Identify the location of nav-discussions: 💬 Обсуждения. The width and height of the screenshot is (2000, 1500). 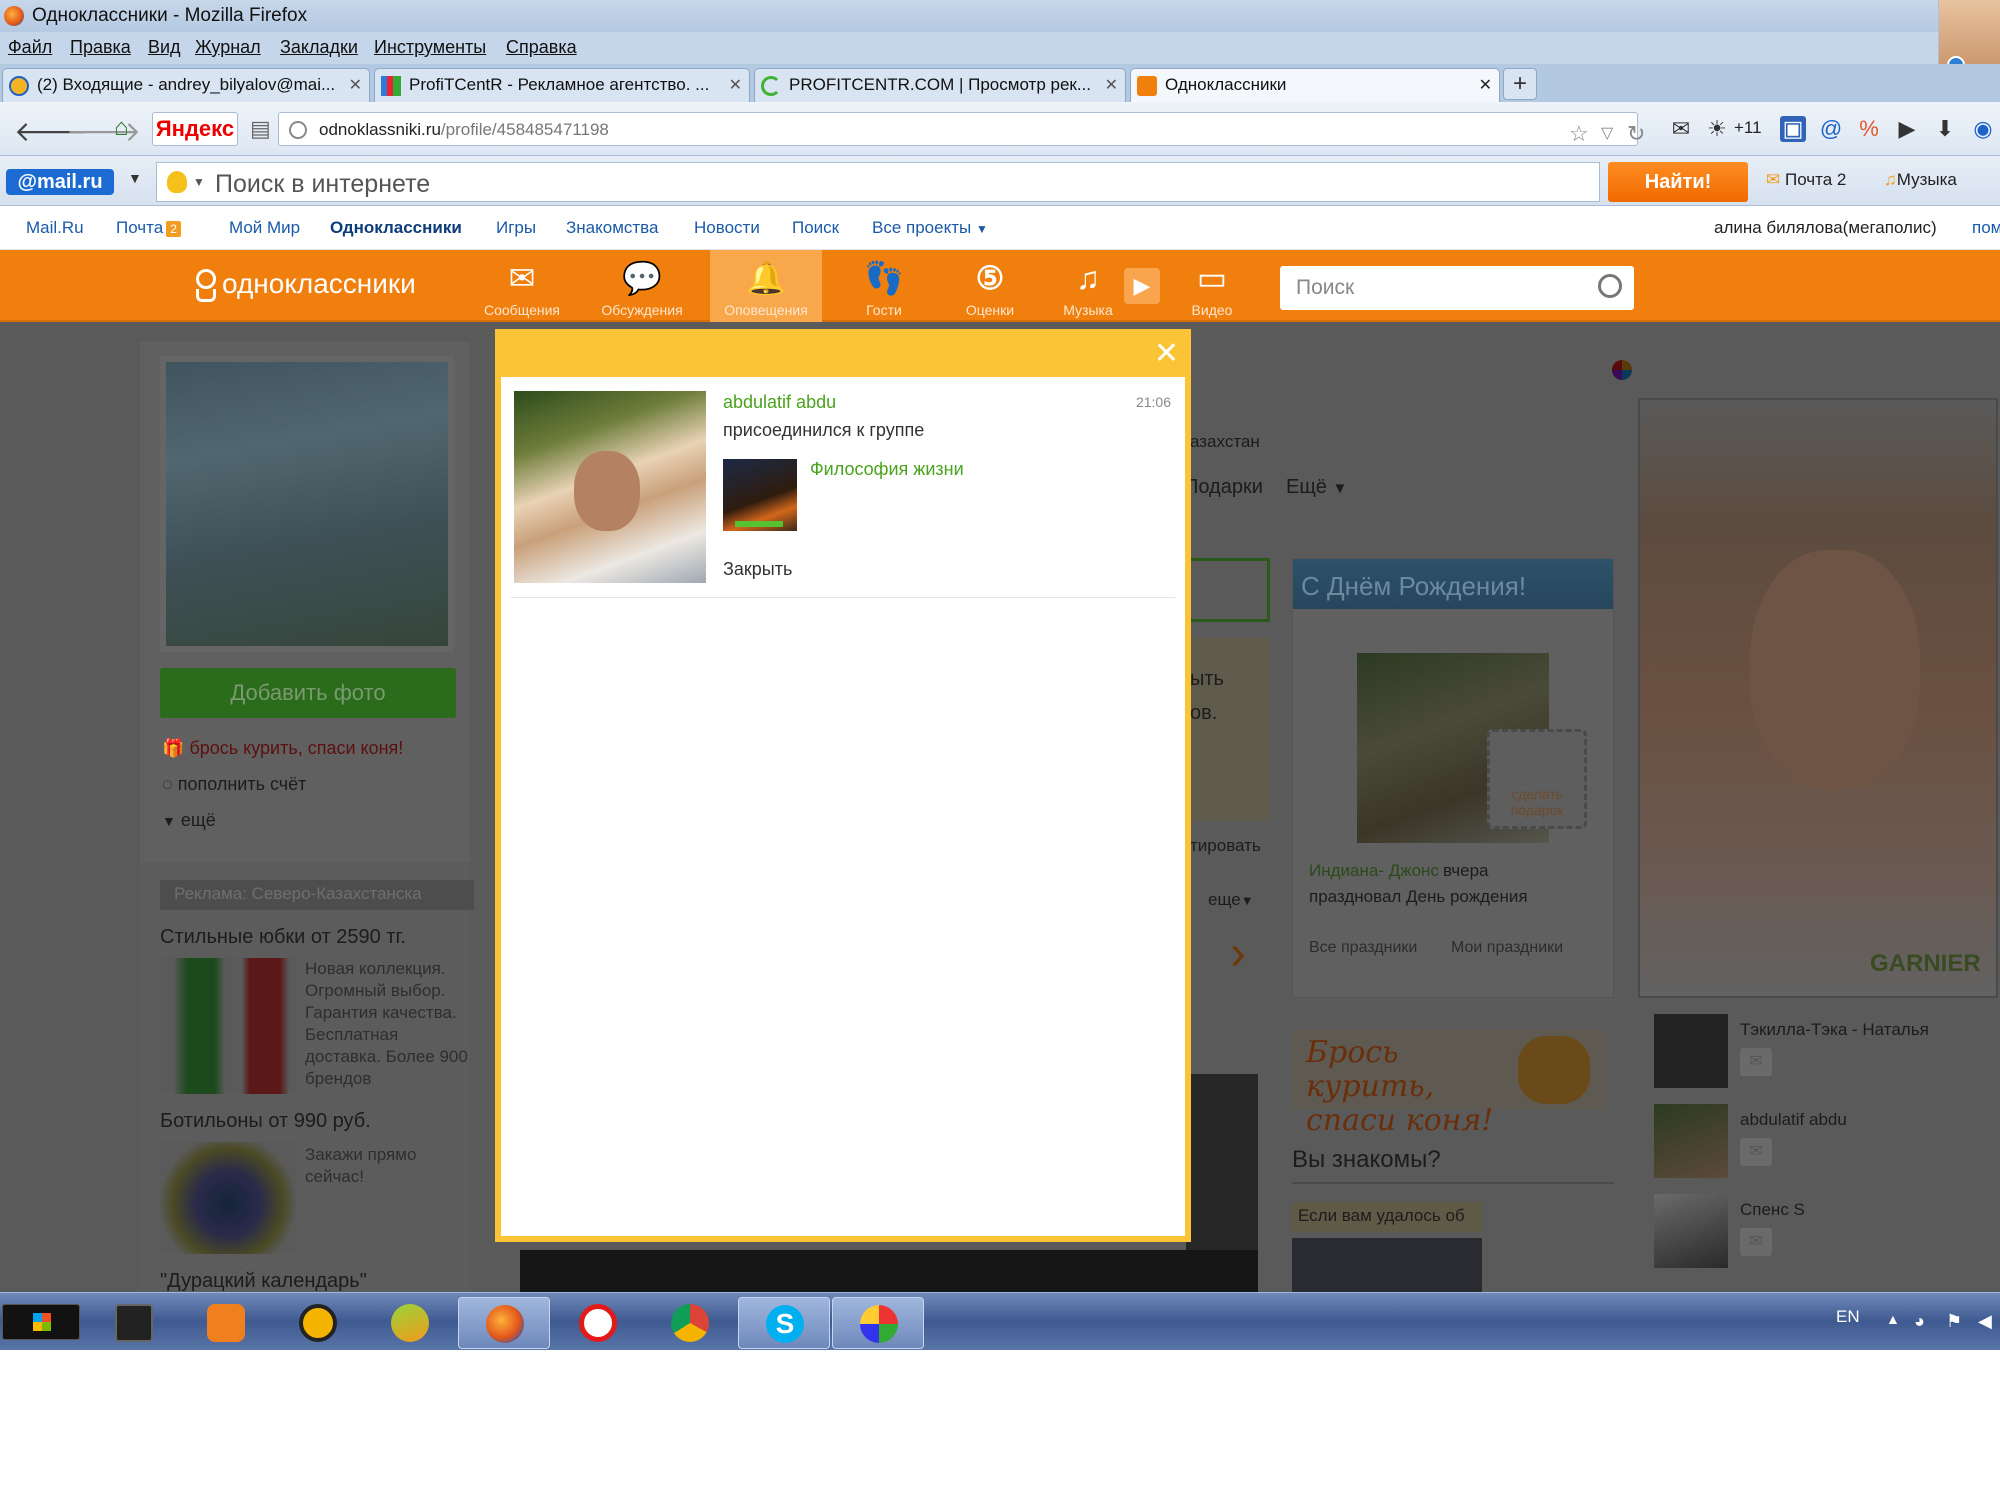
(642, 286).